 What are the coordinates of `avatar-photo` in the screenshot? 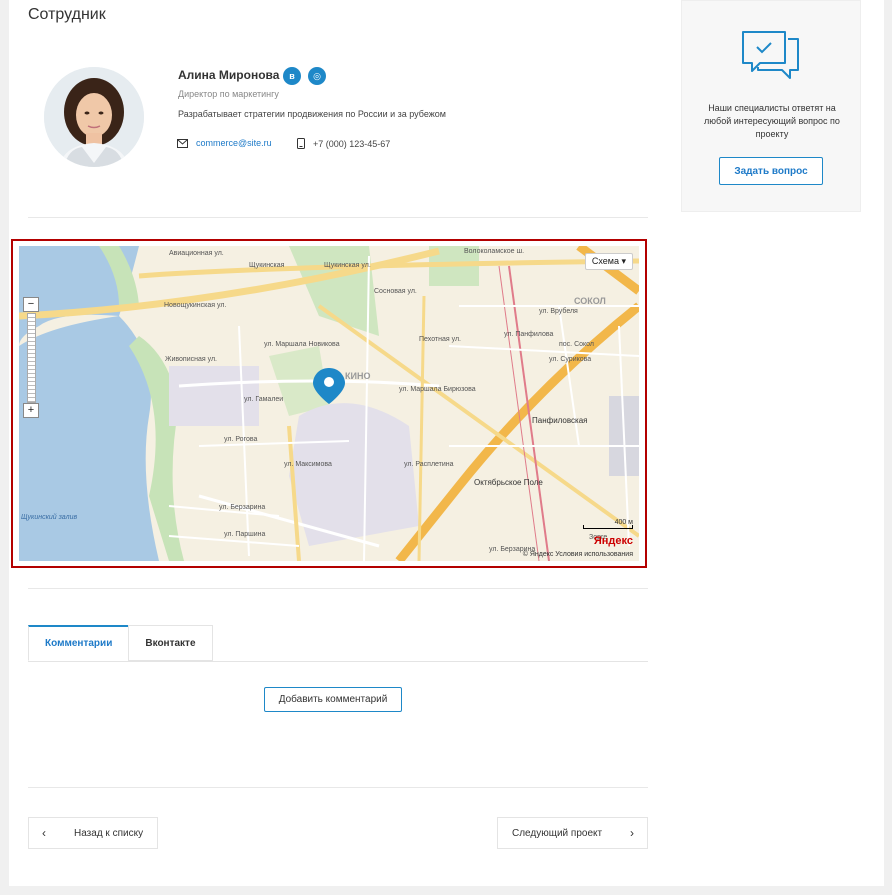 It's located at (94, 117).